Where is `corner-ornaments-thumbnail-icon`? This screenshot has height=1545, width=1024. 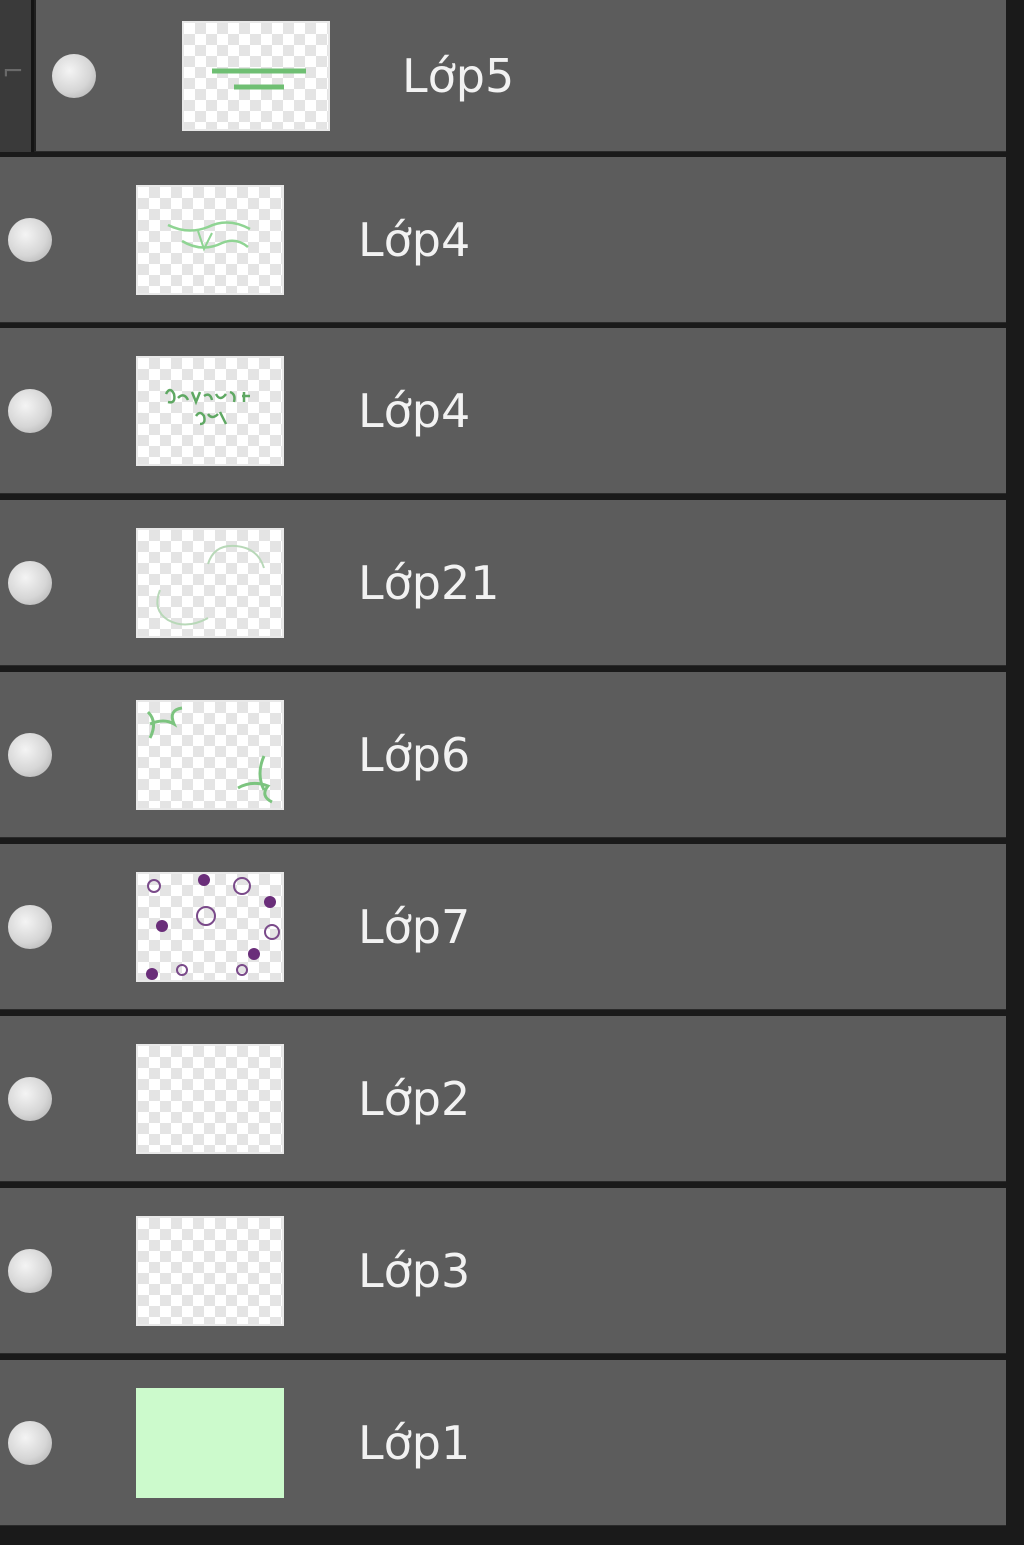
corner-ornaments-thumbnail-icon is located at coordinates (209, 754).